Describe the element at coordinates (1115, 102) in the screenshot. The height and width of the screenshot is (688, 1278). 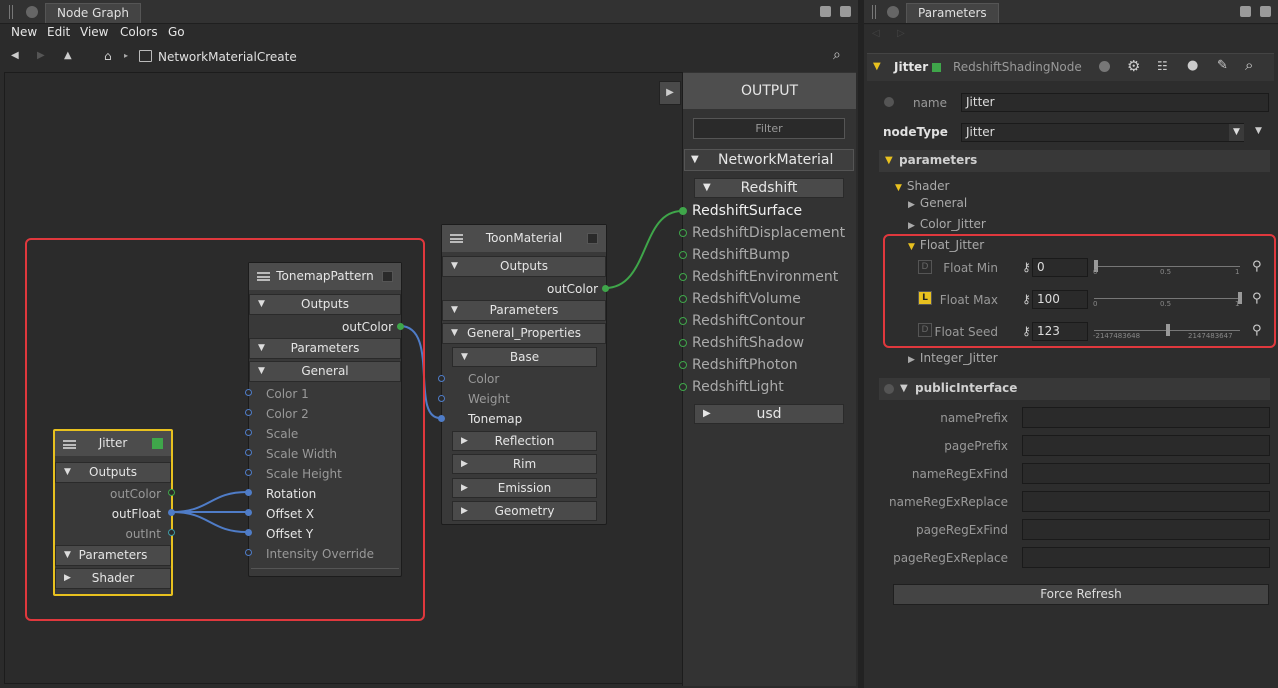
I see `name-field: Jitter` at that location.